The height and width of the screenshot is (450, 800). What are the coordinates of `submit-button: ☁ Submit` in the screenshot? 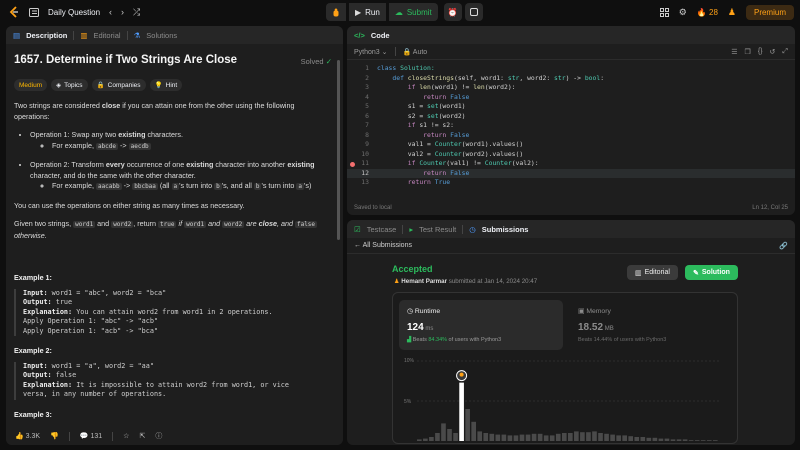 It's located at (413, 12).